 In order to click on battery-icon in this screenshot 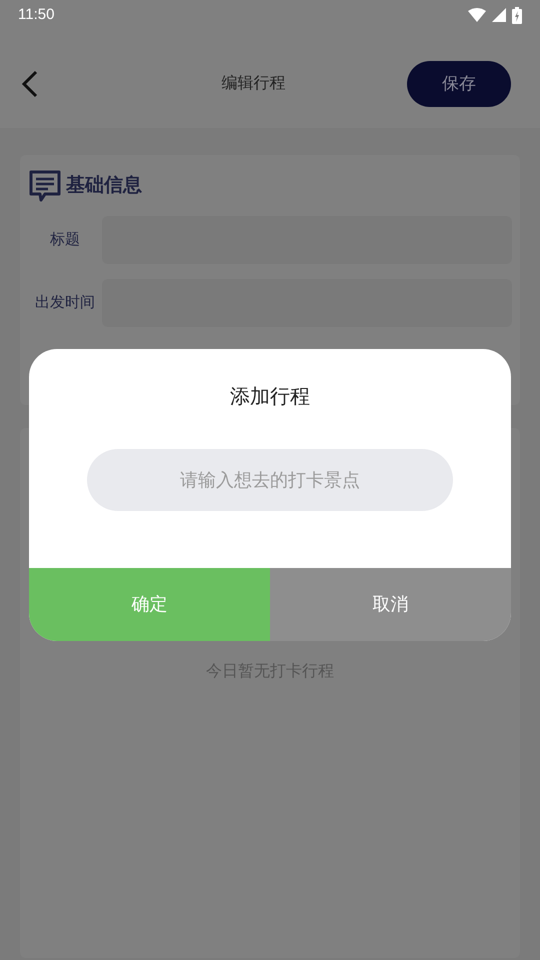, I will do `click(517, 15)`.